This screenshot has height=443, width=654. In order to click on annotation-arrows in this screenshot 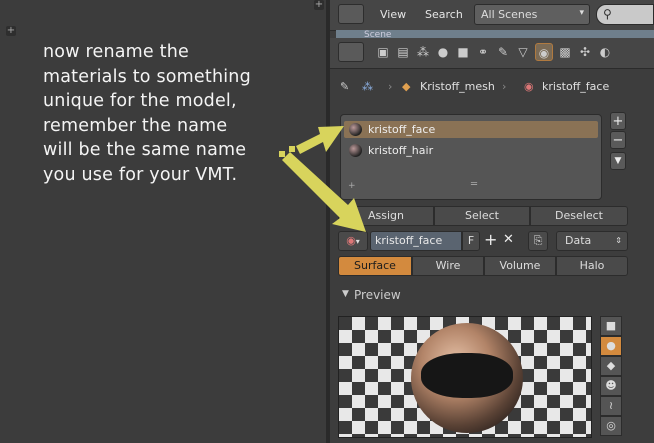, I will do `click(322, 179)`.